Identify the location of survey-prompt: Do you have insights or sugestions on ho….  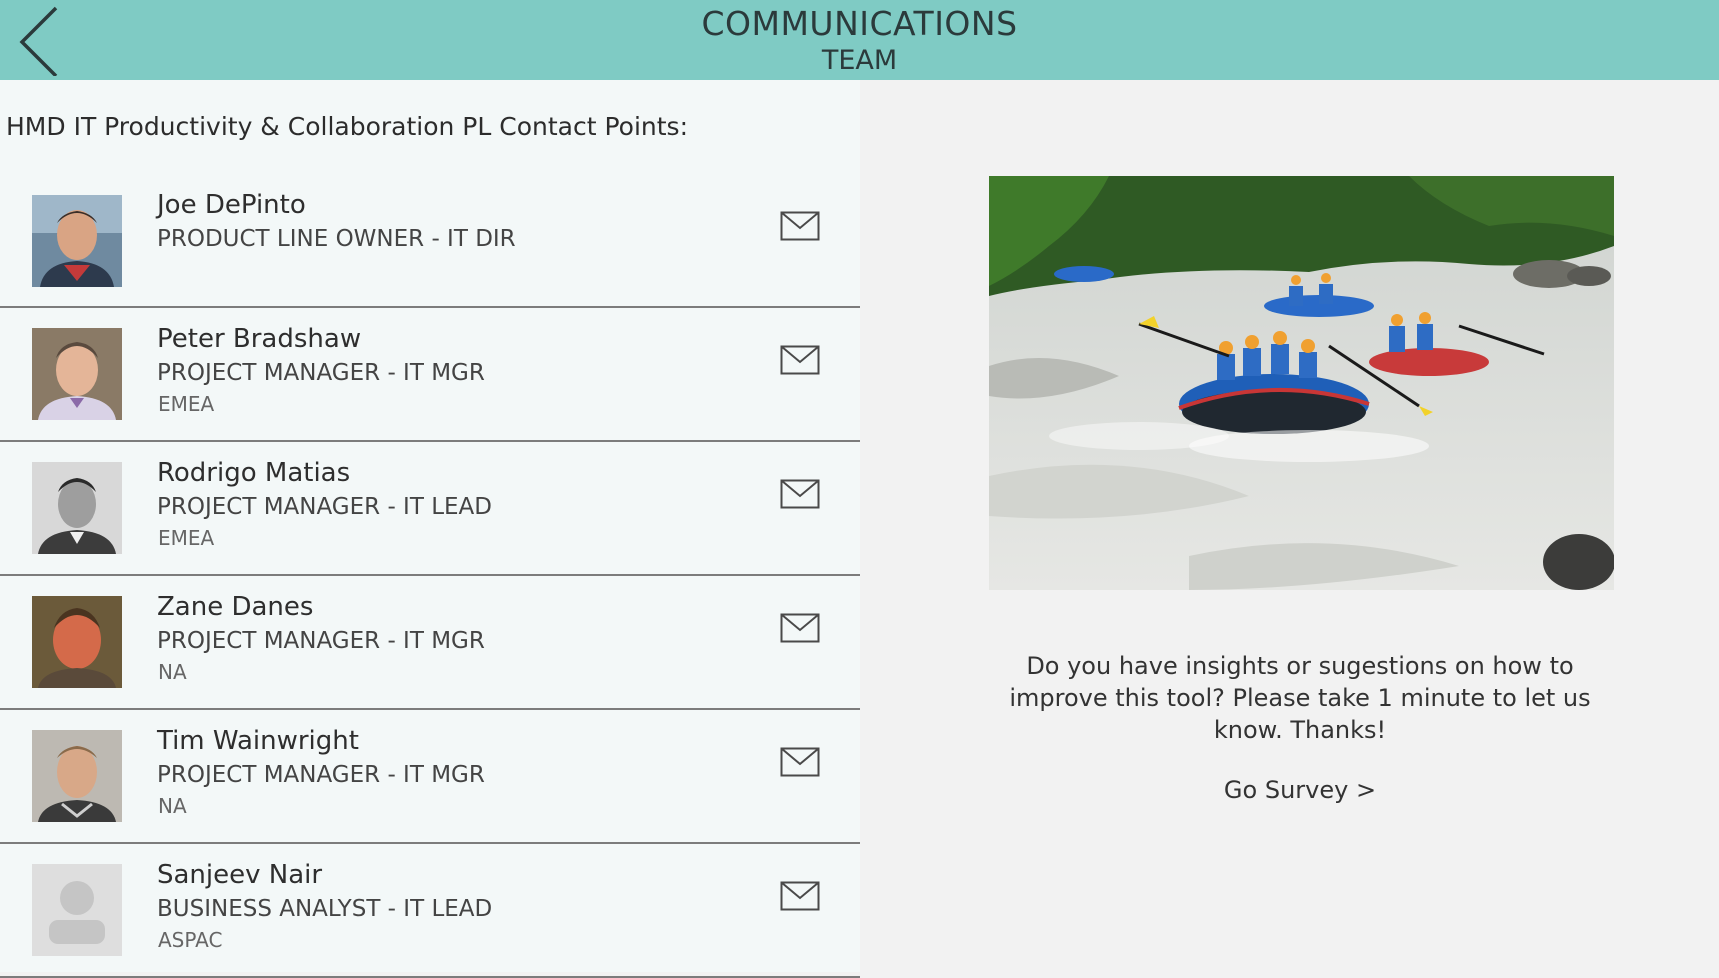
(1300, 698).